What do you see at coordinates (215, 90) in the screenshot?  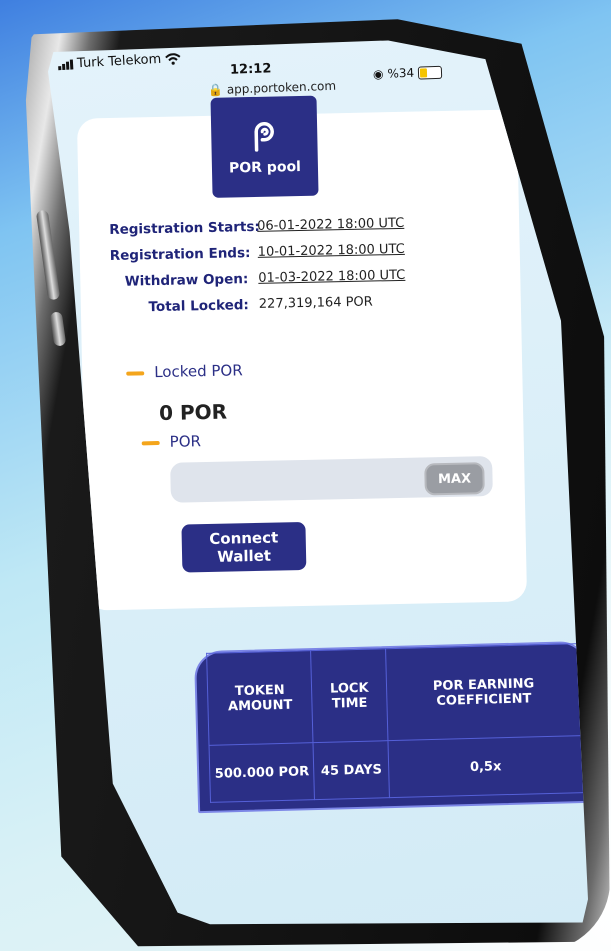 I see `lock-icon: 🔒` at bounding box center [215, 90].